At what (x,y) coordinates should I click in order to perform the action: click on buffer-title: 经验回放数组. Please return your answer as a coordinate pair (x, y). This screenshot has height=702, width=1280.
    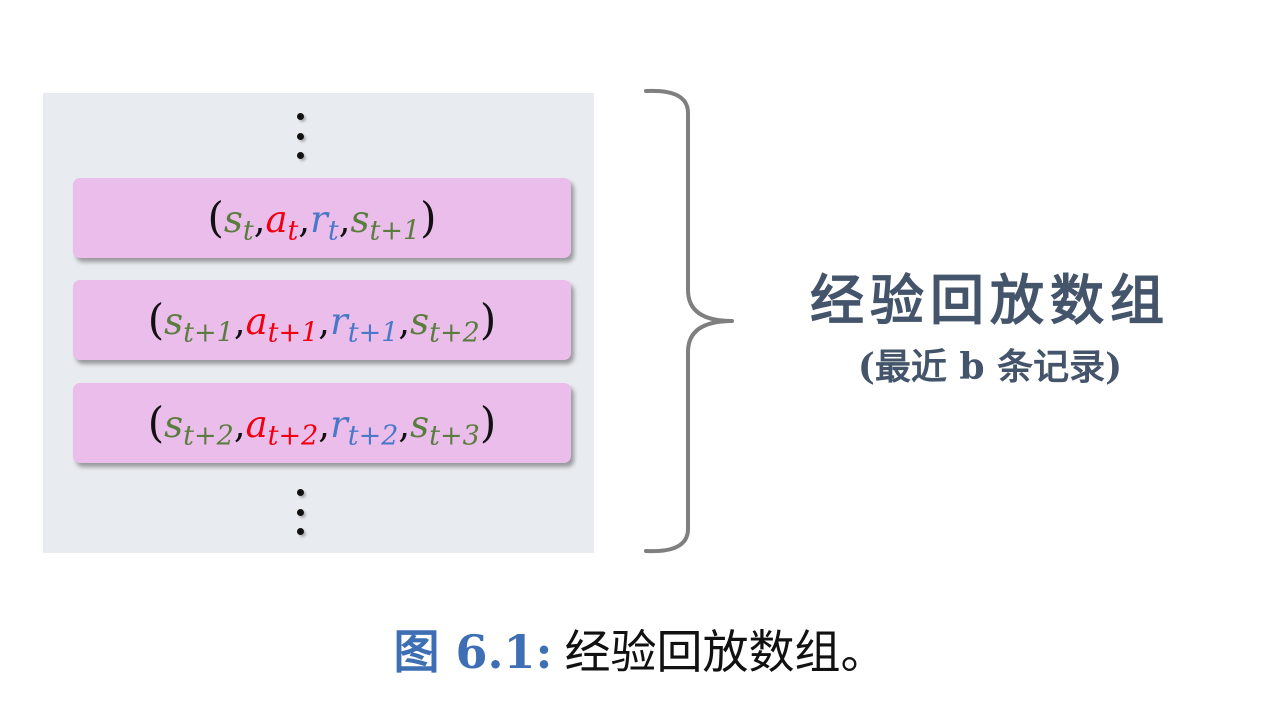
    Looking at the image, I should click on (990, 300).